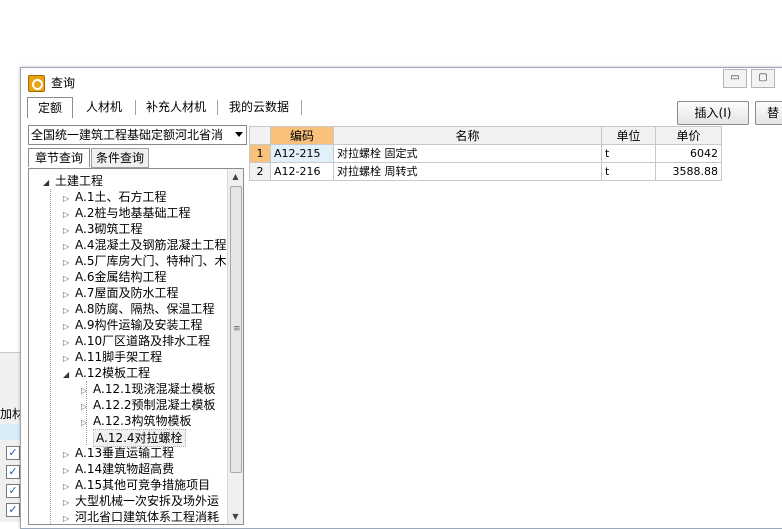  I want to click on tree-item-label: A.12.1现浇混凝土模板, so click(154, 389).